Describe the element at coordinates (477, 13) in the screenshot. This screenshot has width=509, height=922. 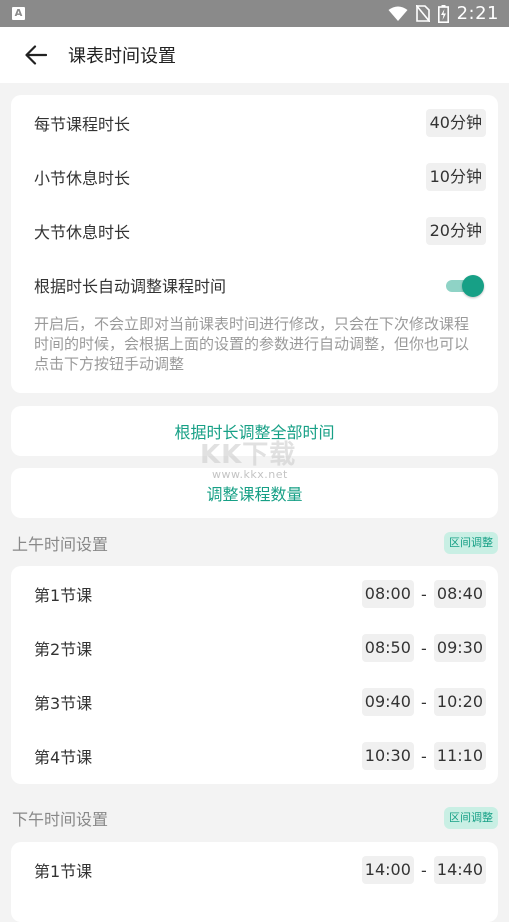
I see `status-time: 2:21` at that location.